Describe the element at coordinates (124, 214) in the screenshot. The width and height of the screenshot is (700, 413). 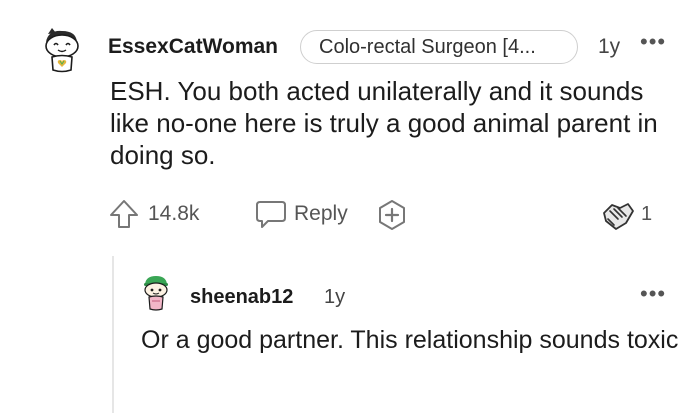
I see `upvote-arrow-icon` at that location.